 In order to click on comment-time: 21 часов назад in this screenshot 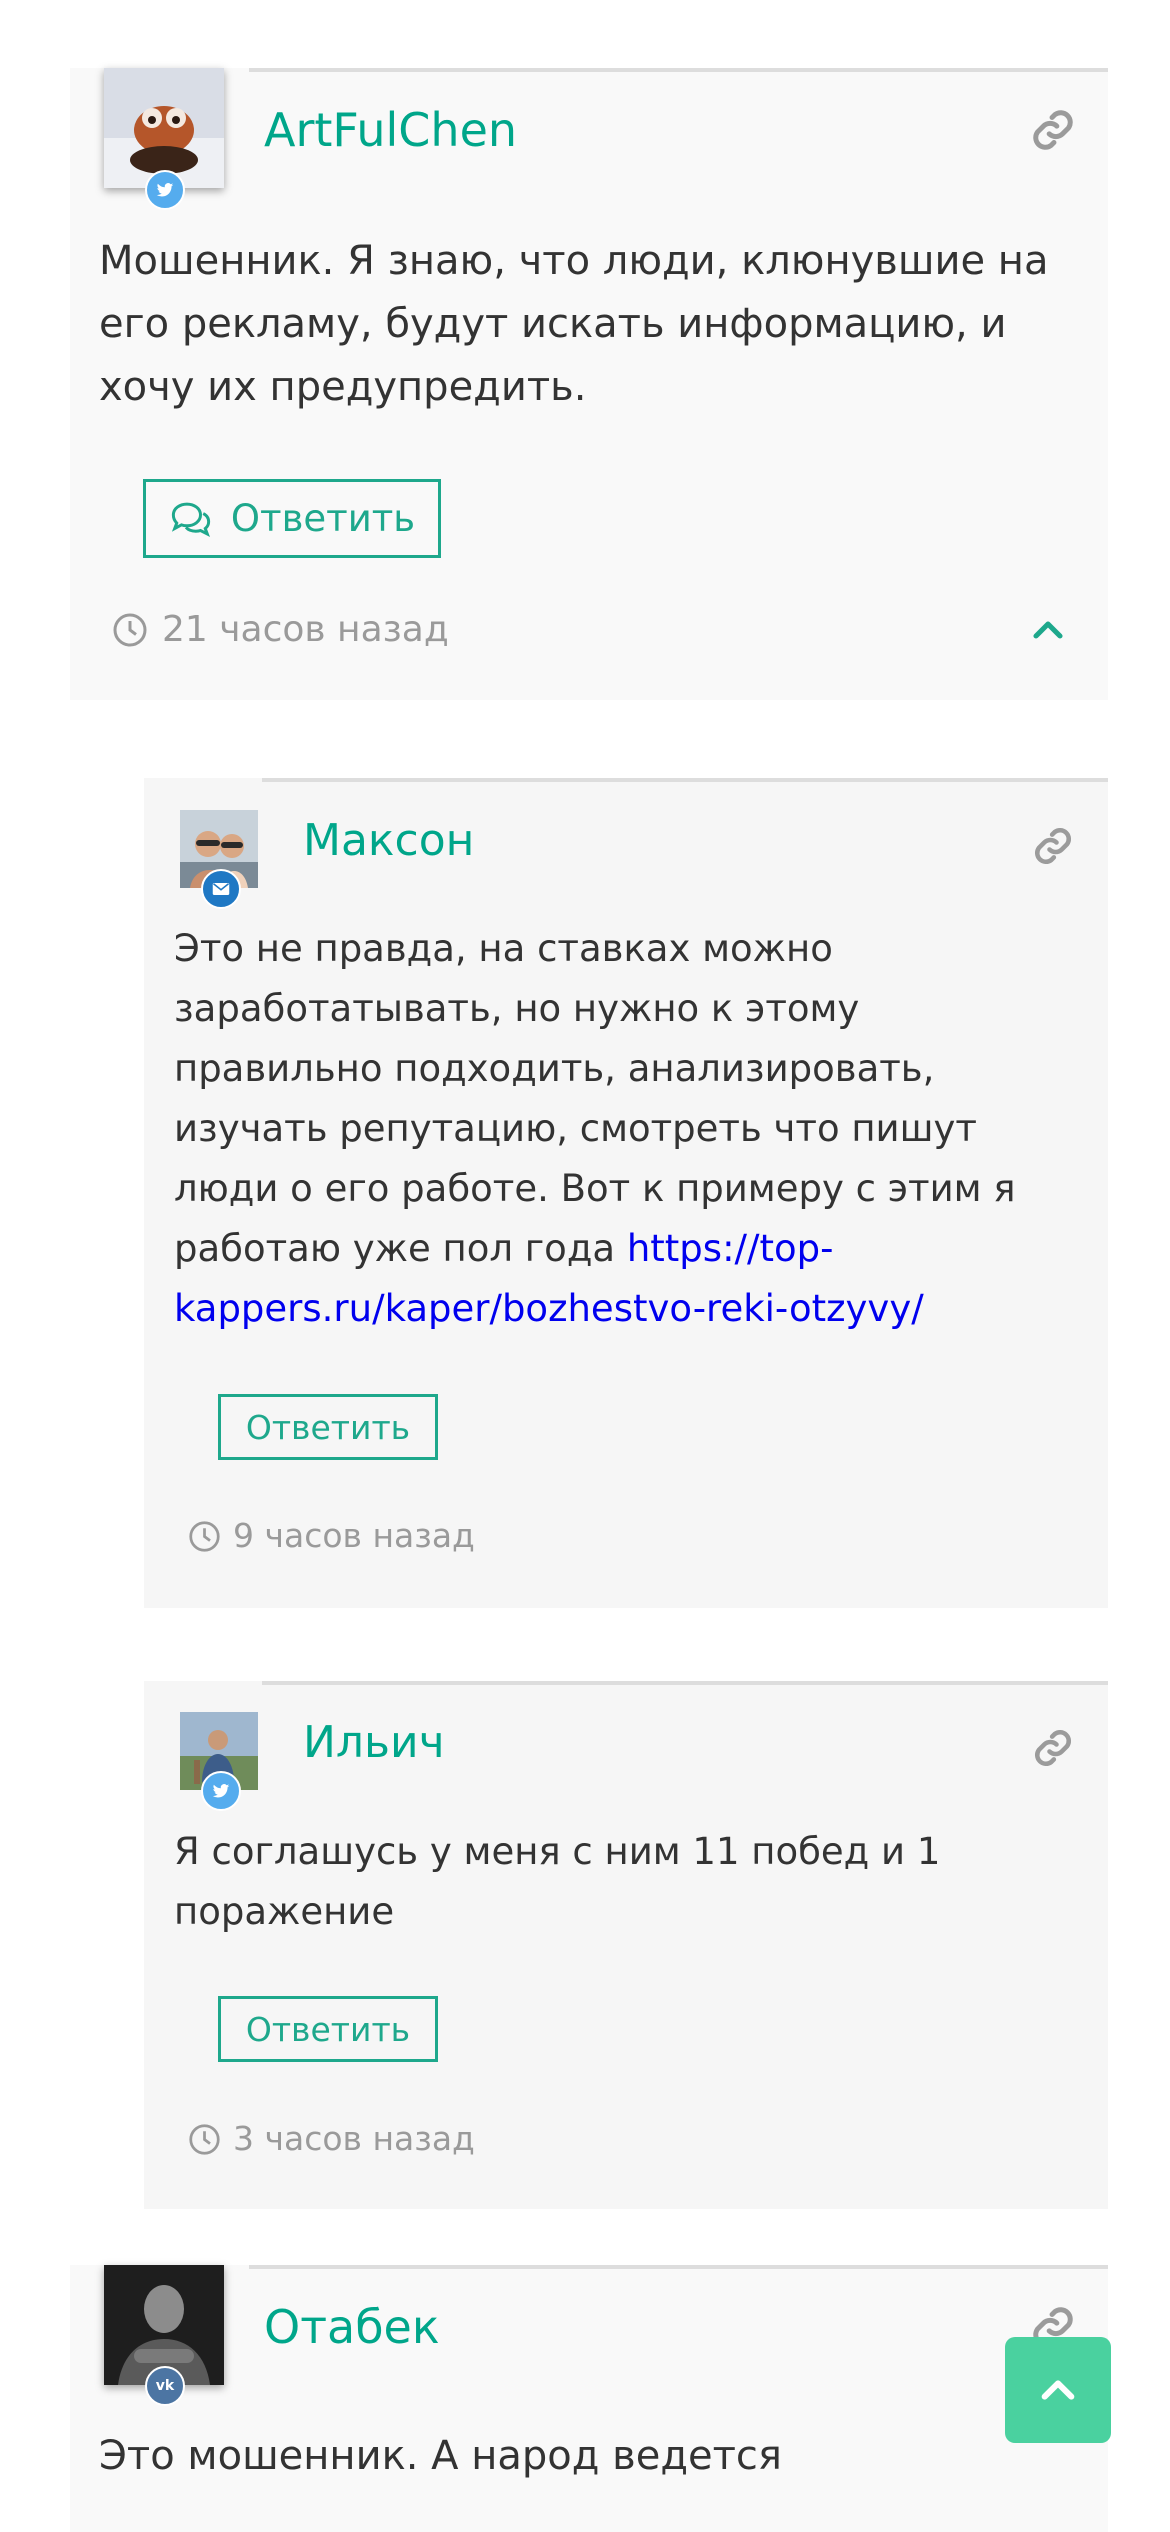, I will do `click(280, 630)`.